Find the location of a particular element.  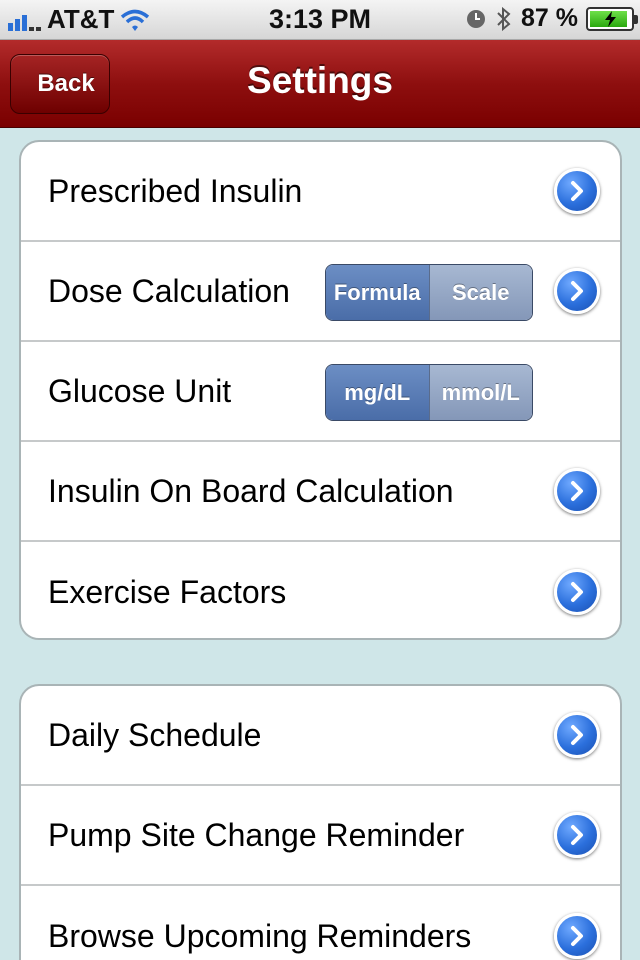

row-daily-schedule: Daily Schedule is located at coordinates (320, 736).